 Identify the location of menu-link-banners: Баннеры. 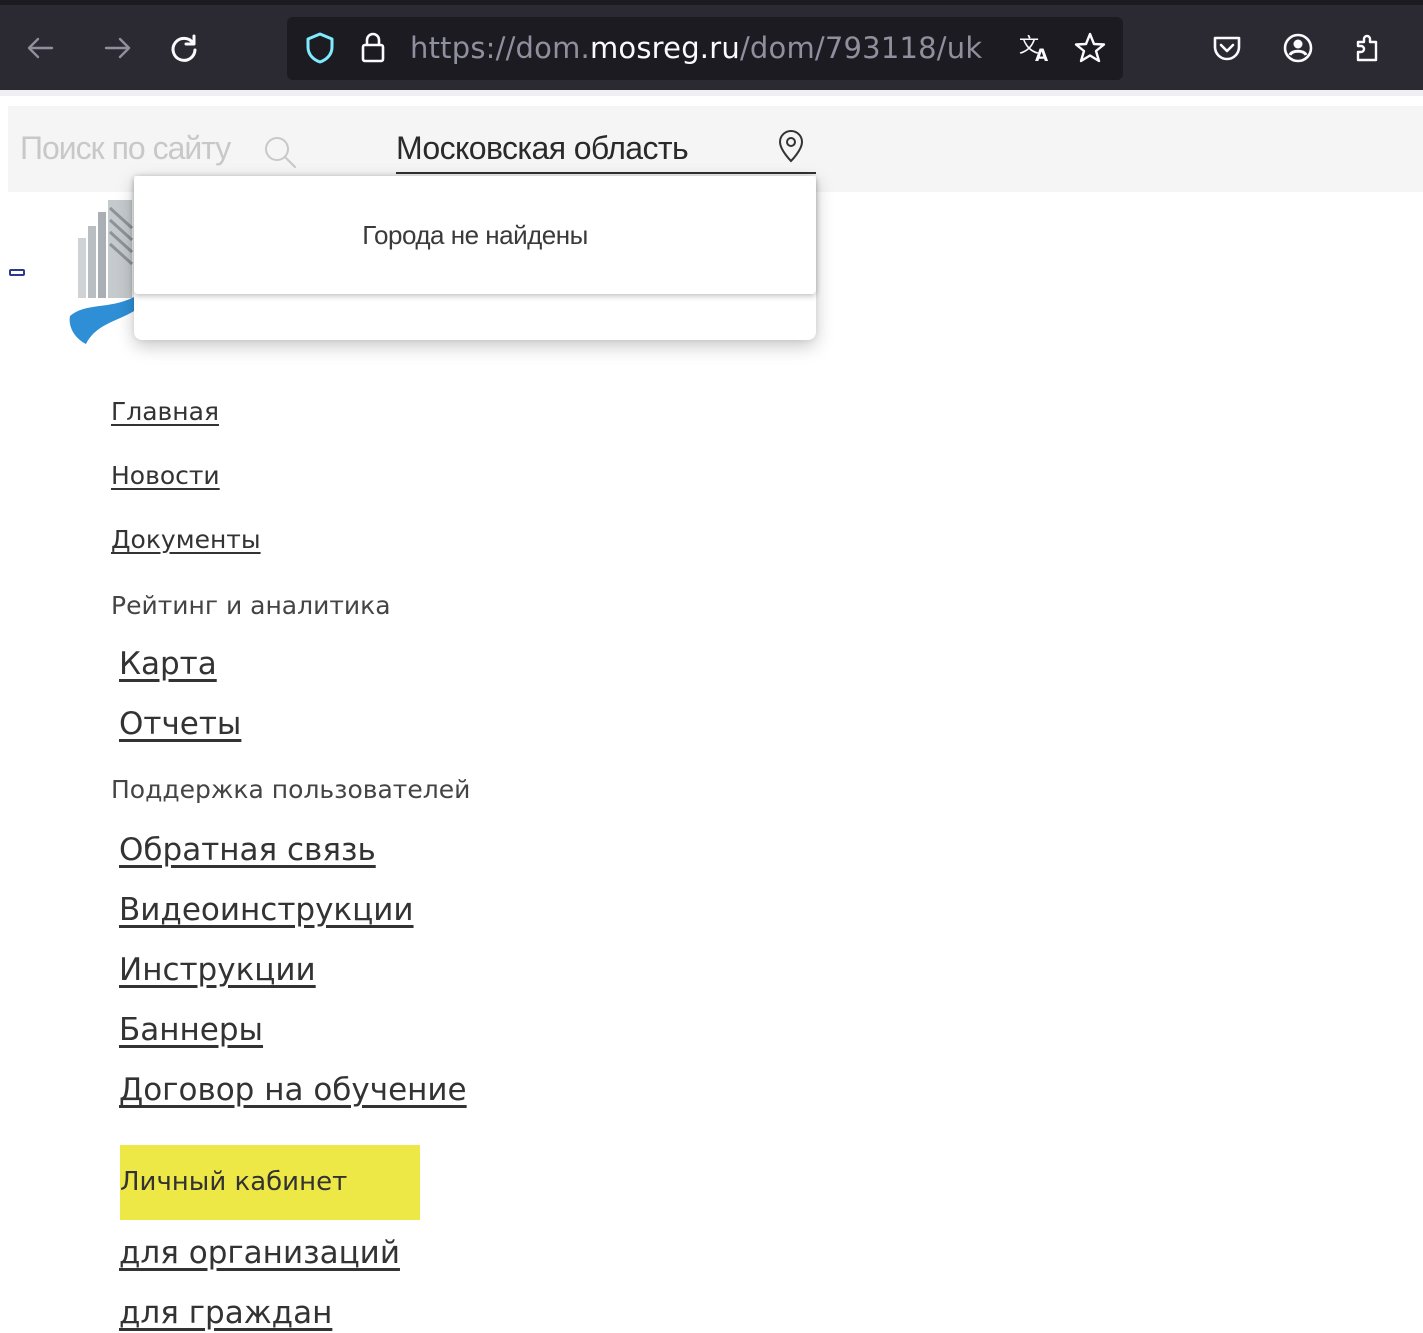
(191, 1030).